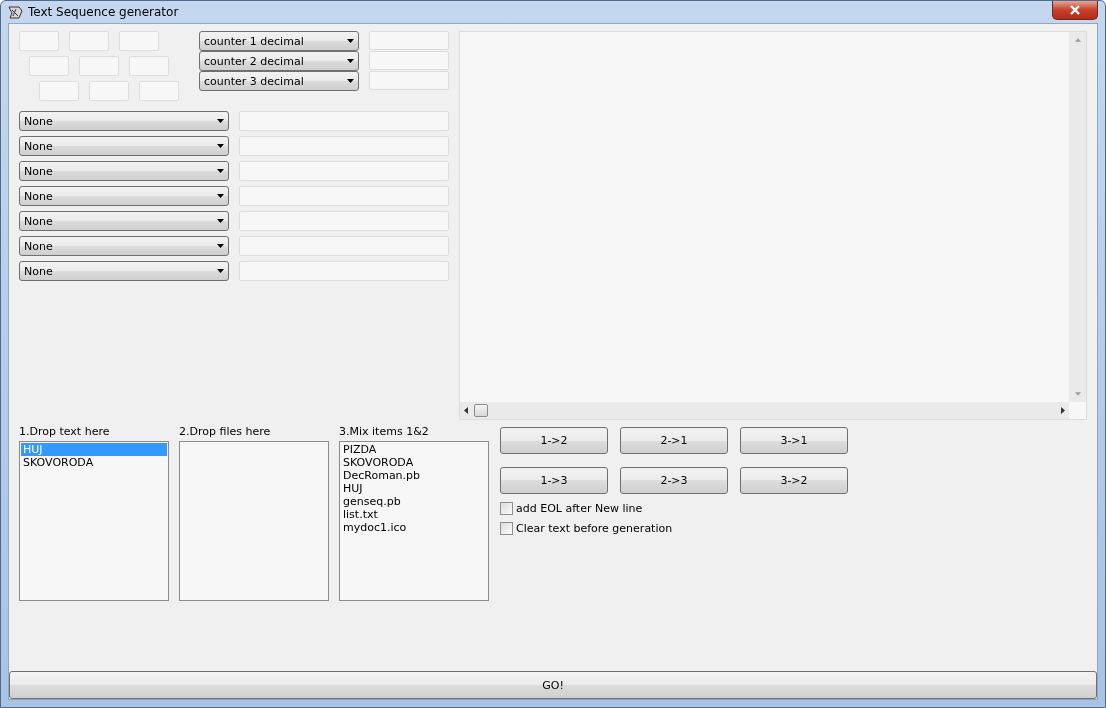 This screenshot has width=1106, height=708. What do you see at coordinates (674, 480) in the screenshot?
I see `transfer-button: 2->3` at bounding box center [674, 480].